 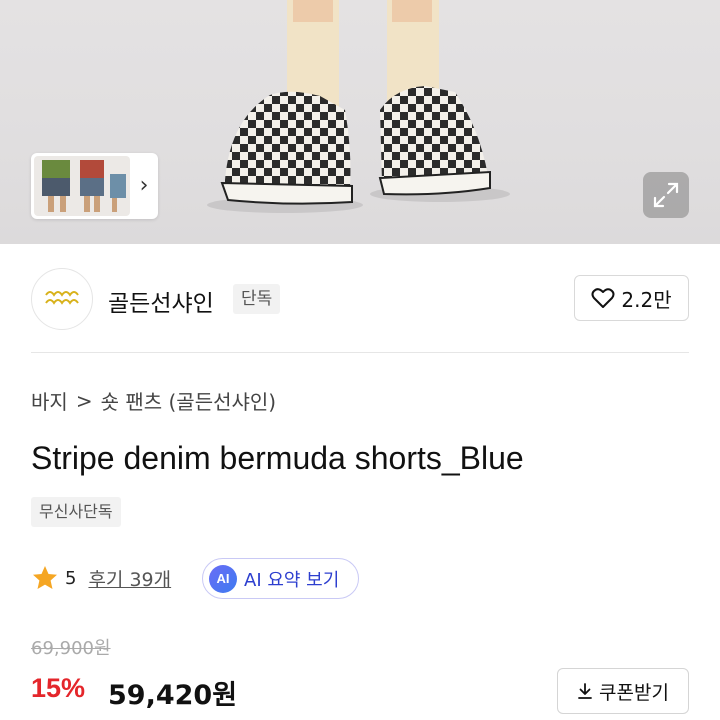 I want to click on rating-row: 5 후기 39개, so click(x=101, y=578).